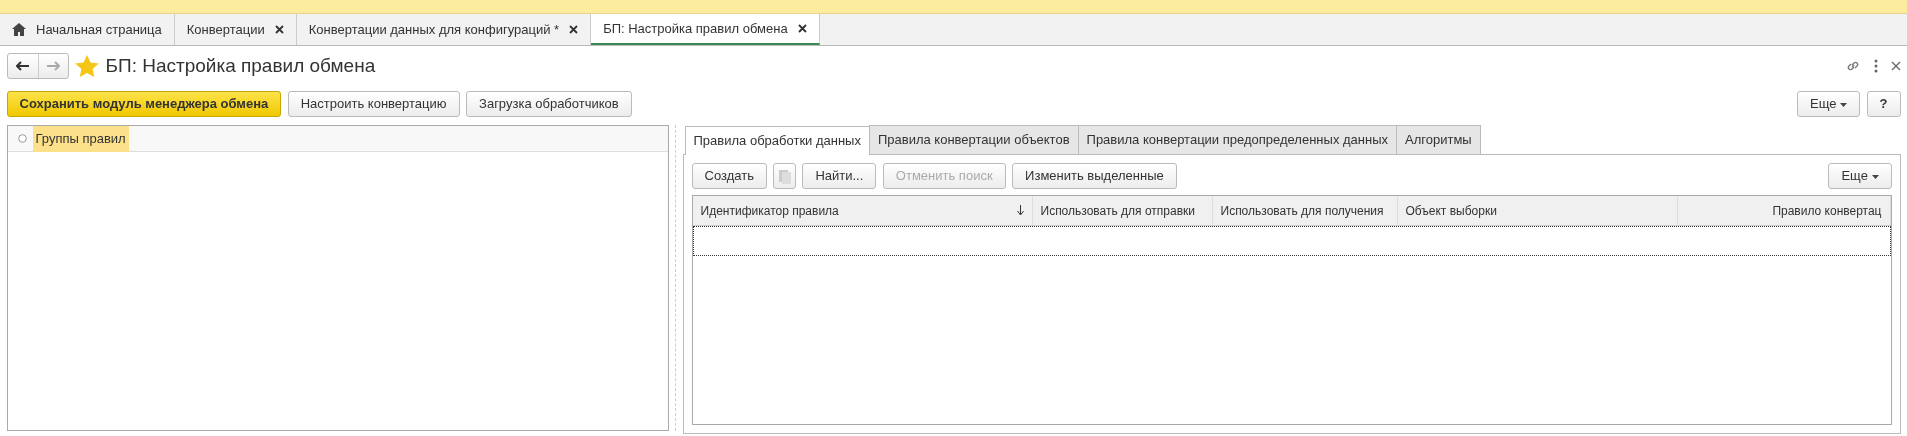 This screenshot has height=436, width=1907. I want to click on form-title: БП: Настройка правил обмена, so click(240, 65).